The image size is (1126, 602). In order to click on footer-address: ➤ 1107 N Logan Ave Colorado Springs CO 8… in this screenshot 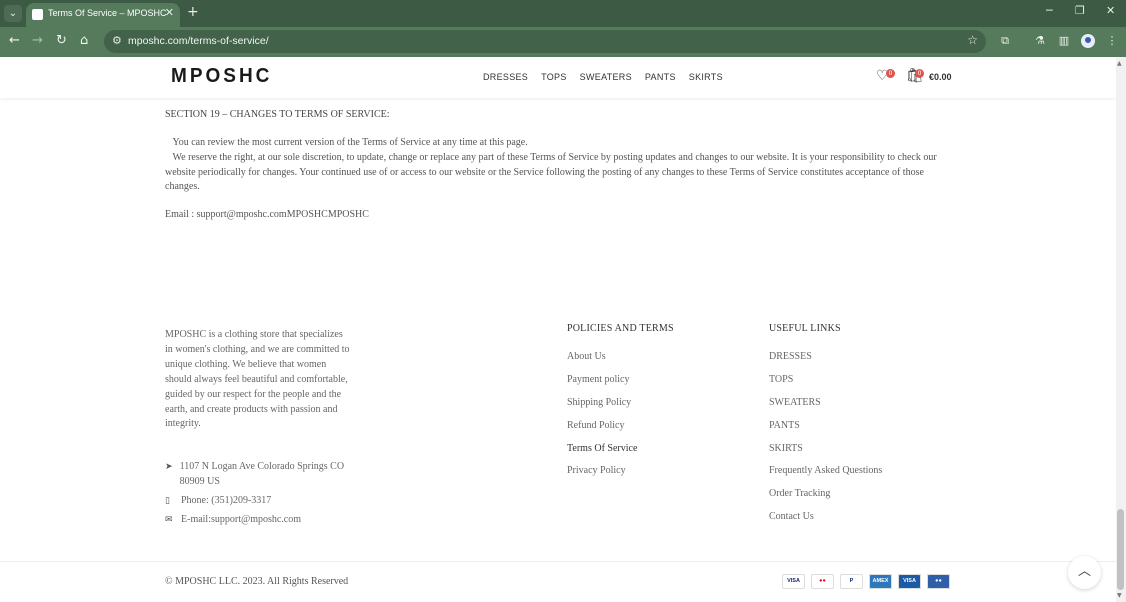, I will do `click(260, 475)`.